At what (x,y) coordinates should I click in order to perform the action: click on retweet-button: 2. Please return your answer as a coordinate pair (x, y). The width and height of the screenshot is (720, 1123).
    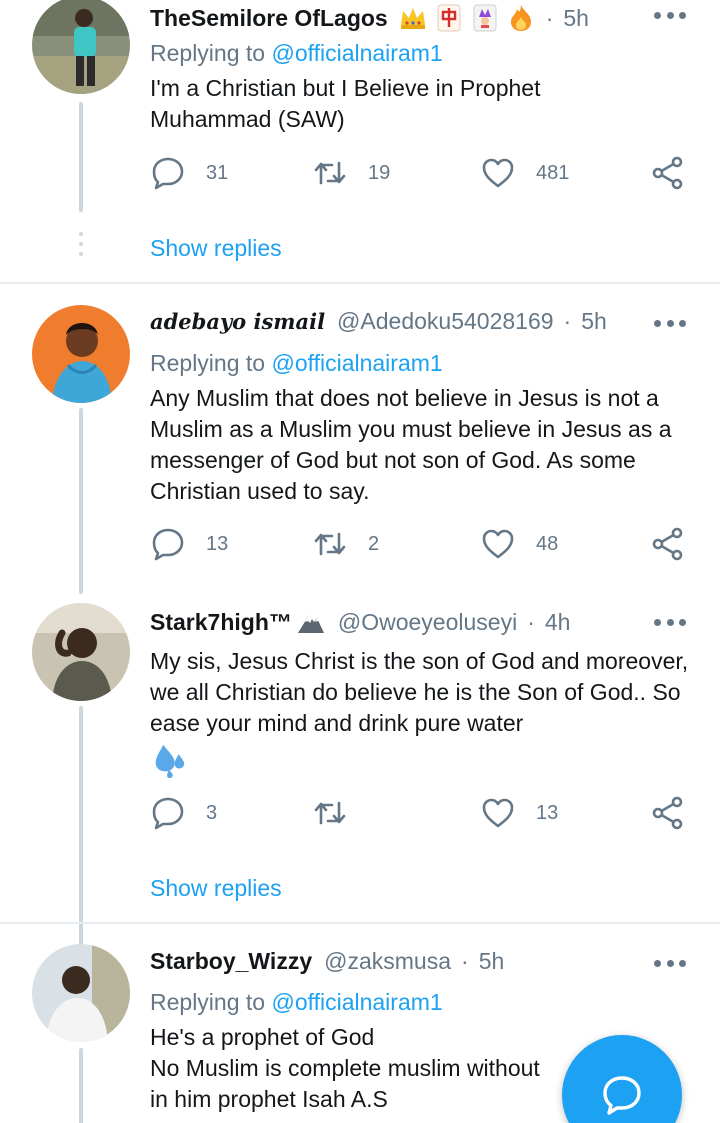
    Looking at the image, I should click on (345, 544).